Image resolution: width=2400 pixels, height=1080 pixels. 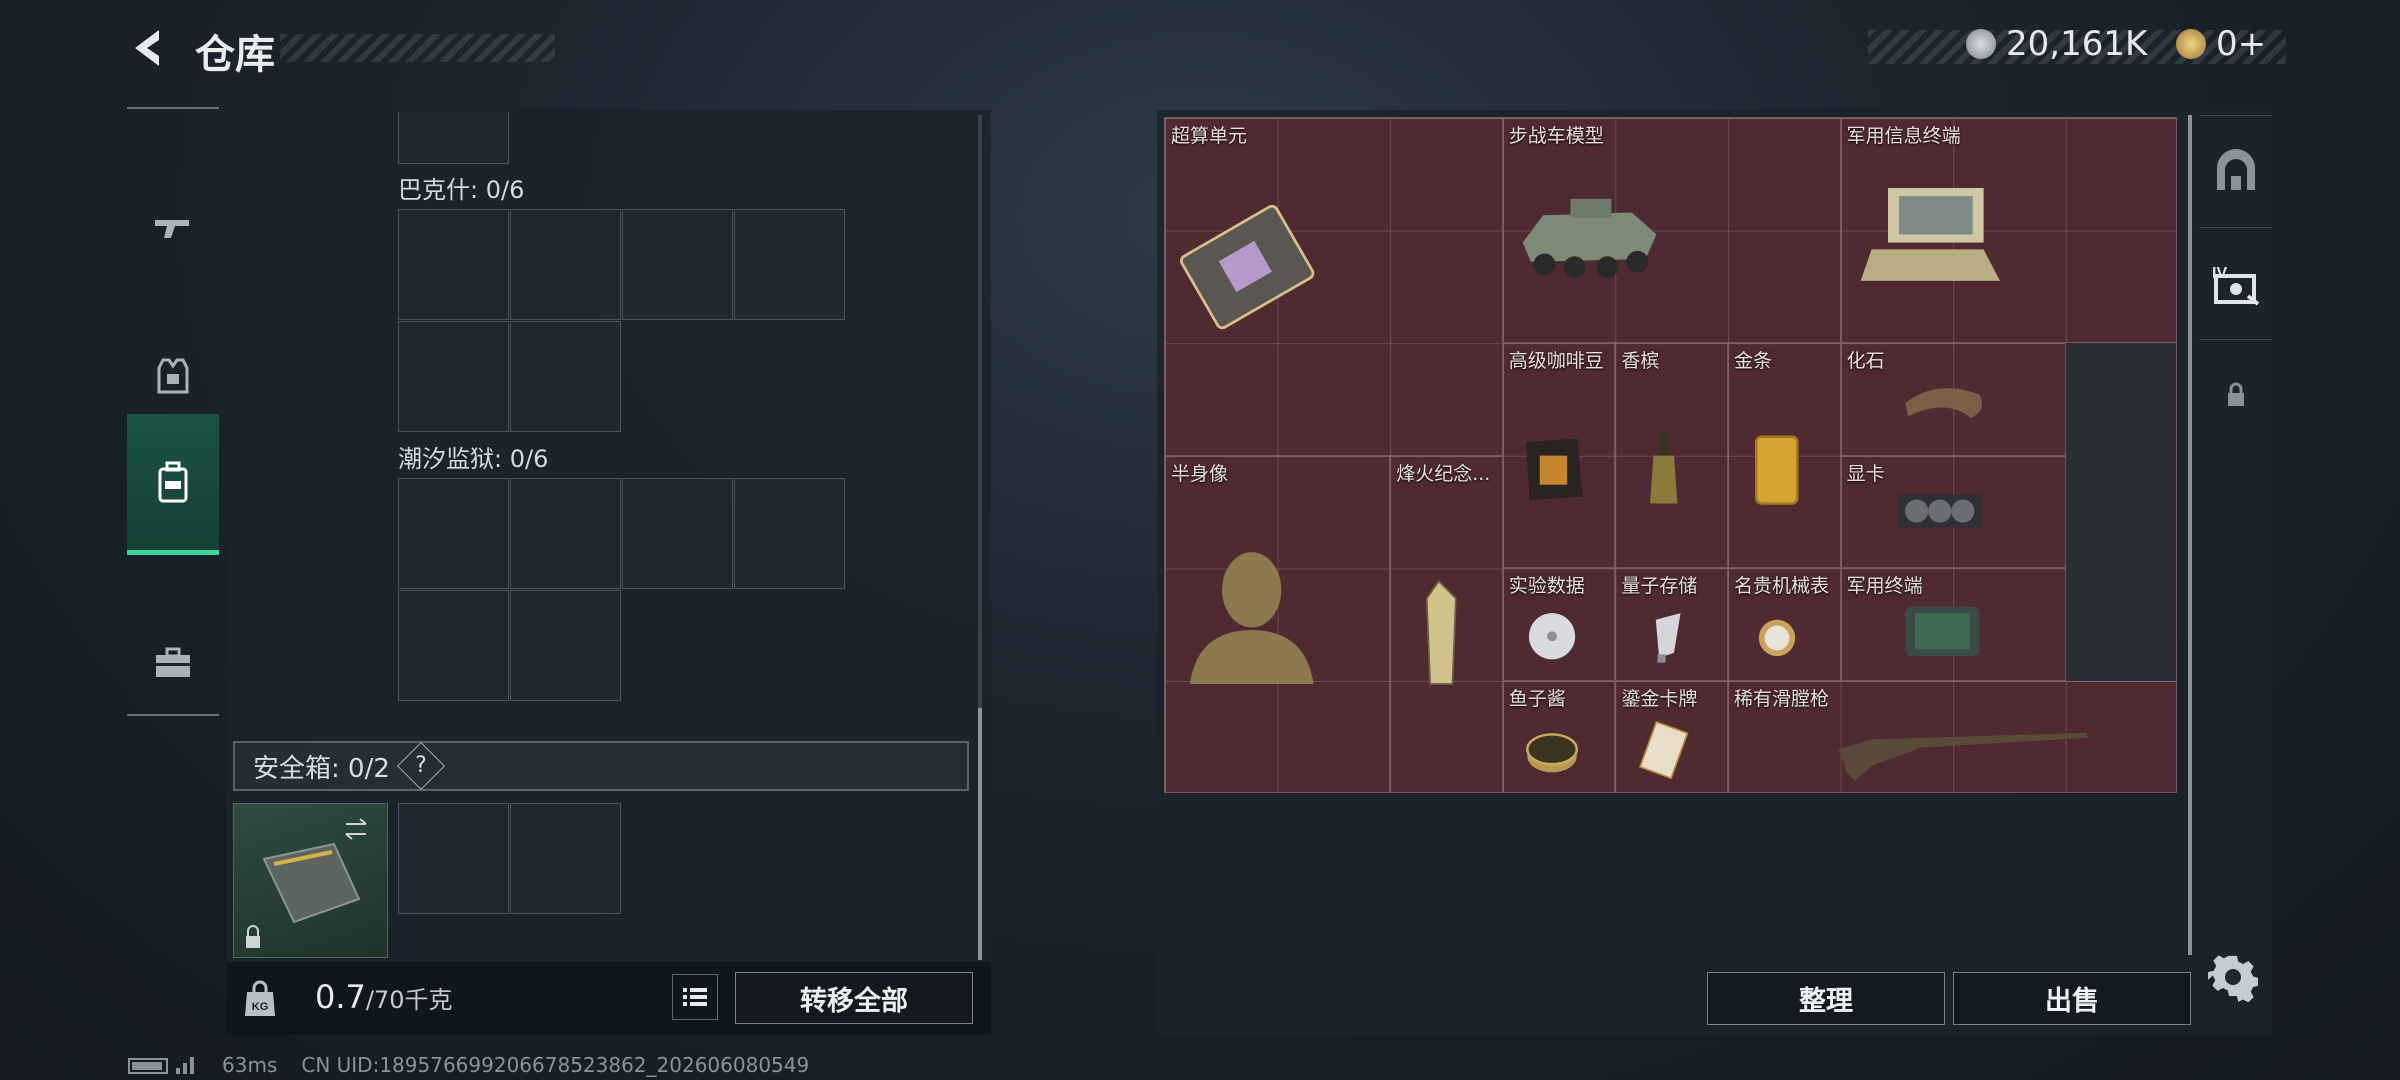 I want to click on backpack-icon, so click(x=173, y=482).